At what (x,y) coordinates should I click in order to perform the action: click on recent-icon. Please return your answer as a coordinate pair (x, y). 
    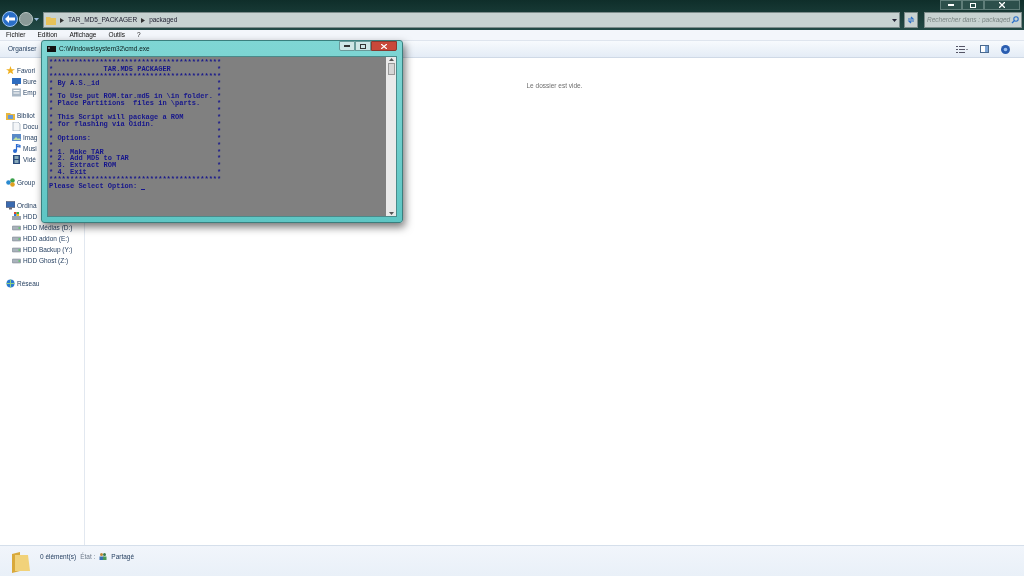
    Looking at the image, I should click on (16, 92).